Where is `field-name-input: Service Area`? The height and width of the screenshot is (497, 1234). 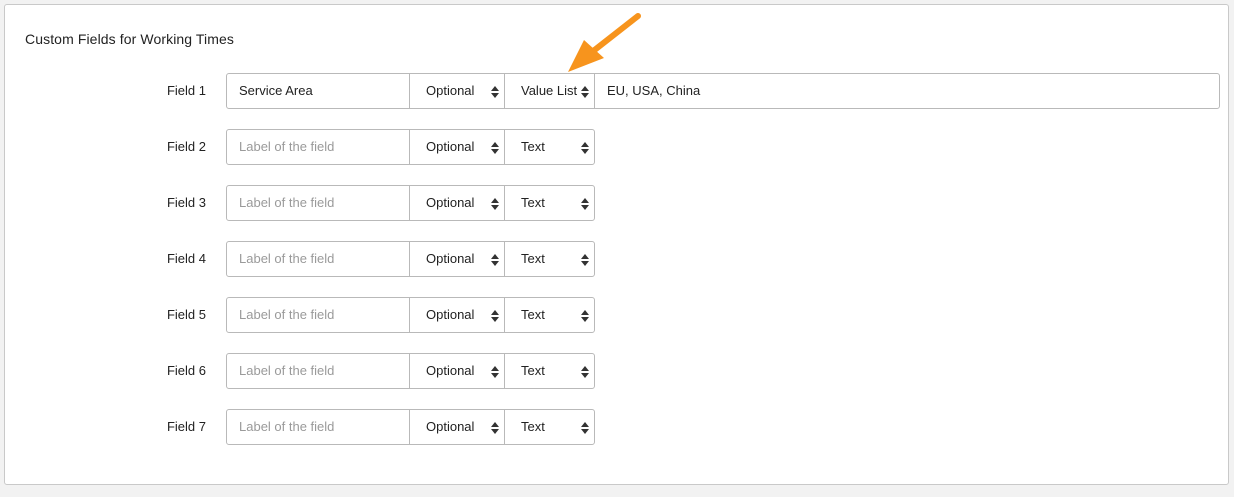
field-name-input: Service Area is located at coordinates (318, 91).